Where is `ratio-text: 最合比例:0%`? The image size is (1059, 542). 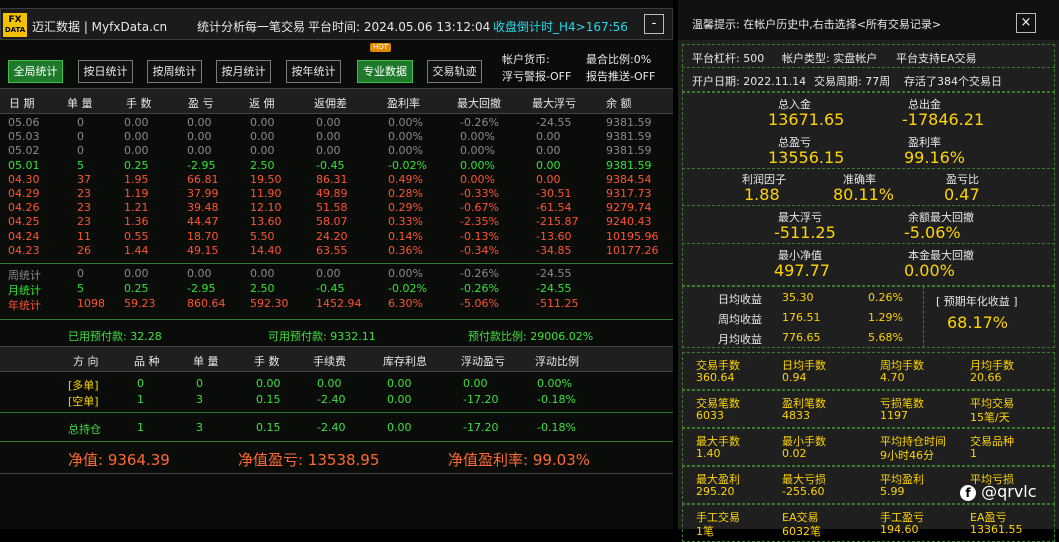
ratio-text: 最合比例:0% is located at coordinates (619, 59).